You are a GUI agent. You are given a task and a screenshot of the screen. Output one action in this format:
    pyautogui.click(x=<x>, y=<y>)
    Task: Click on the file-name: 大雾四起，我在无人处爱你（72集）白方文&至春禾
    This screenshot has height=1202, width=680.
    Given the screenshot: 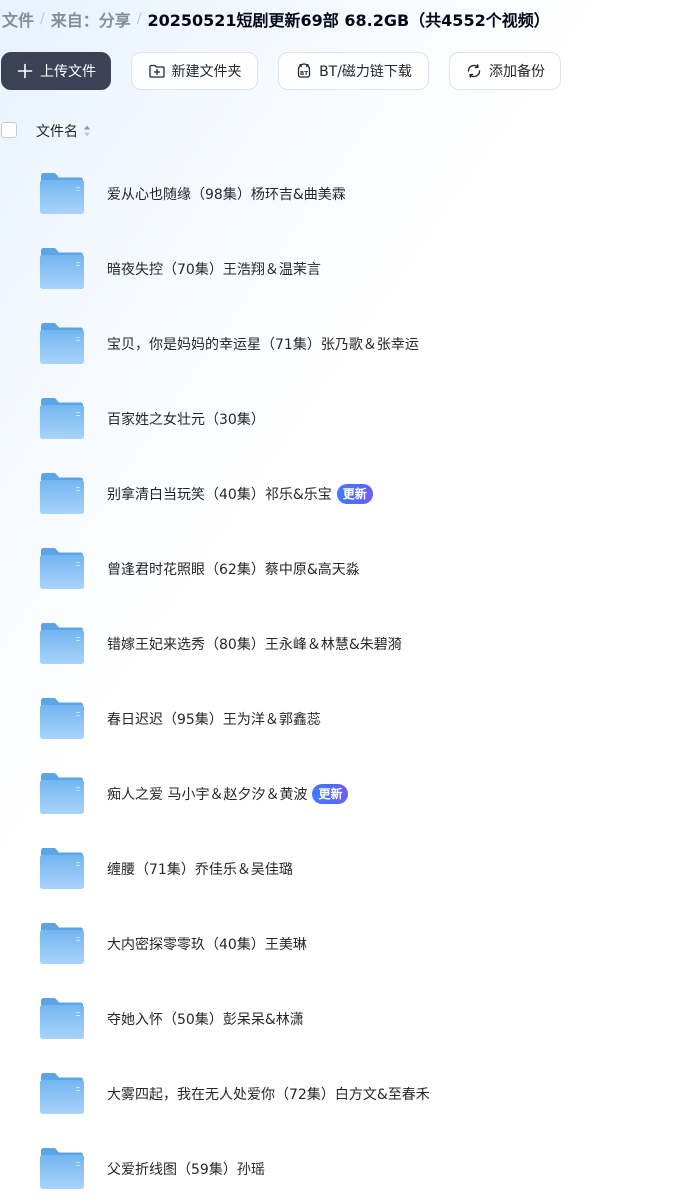 What is the action you would take?
    pyautogui.click(x=268, y=1094)
    